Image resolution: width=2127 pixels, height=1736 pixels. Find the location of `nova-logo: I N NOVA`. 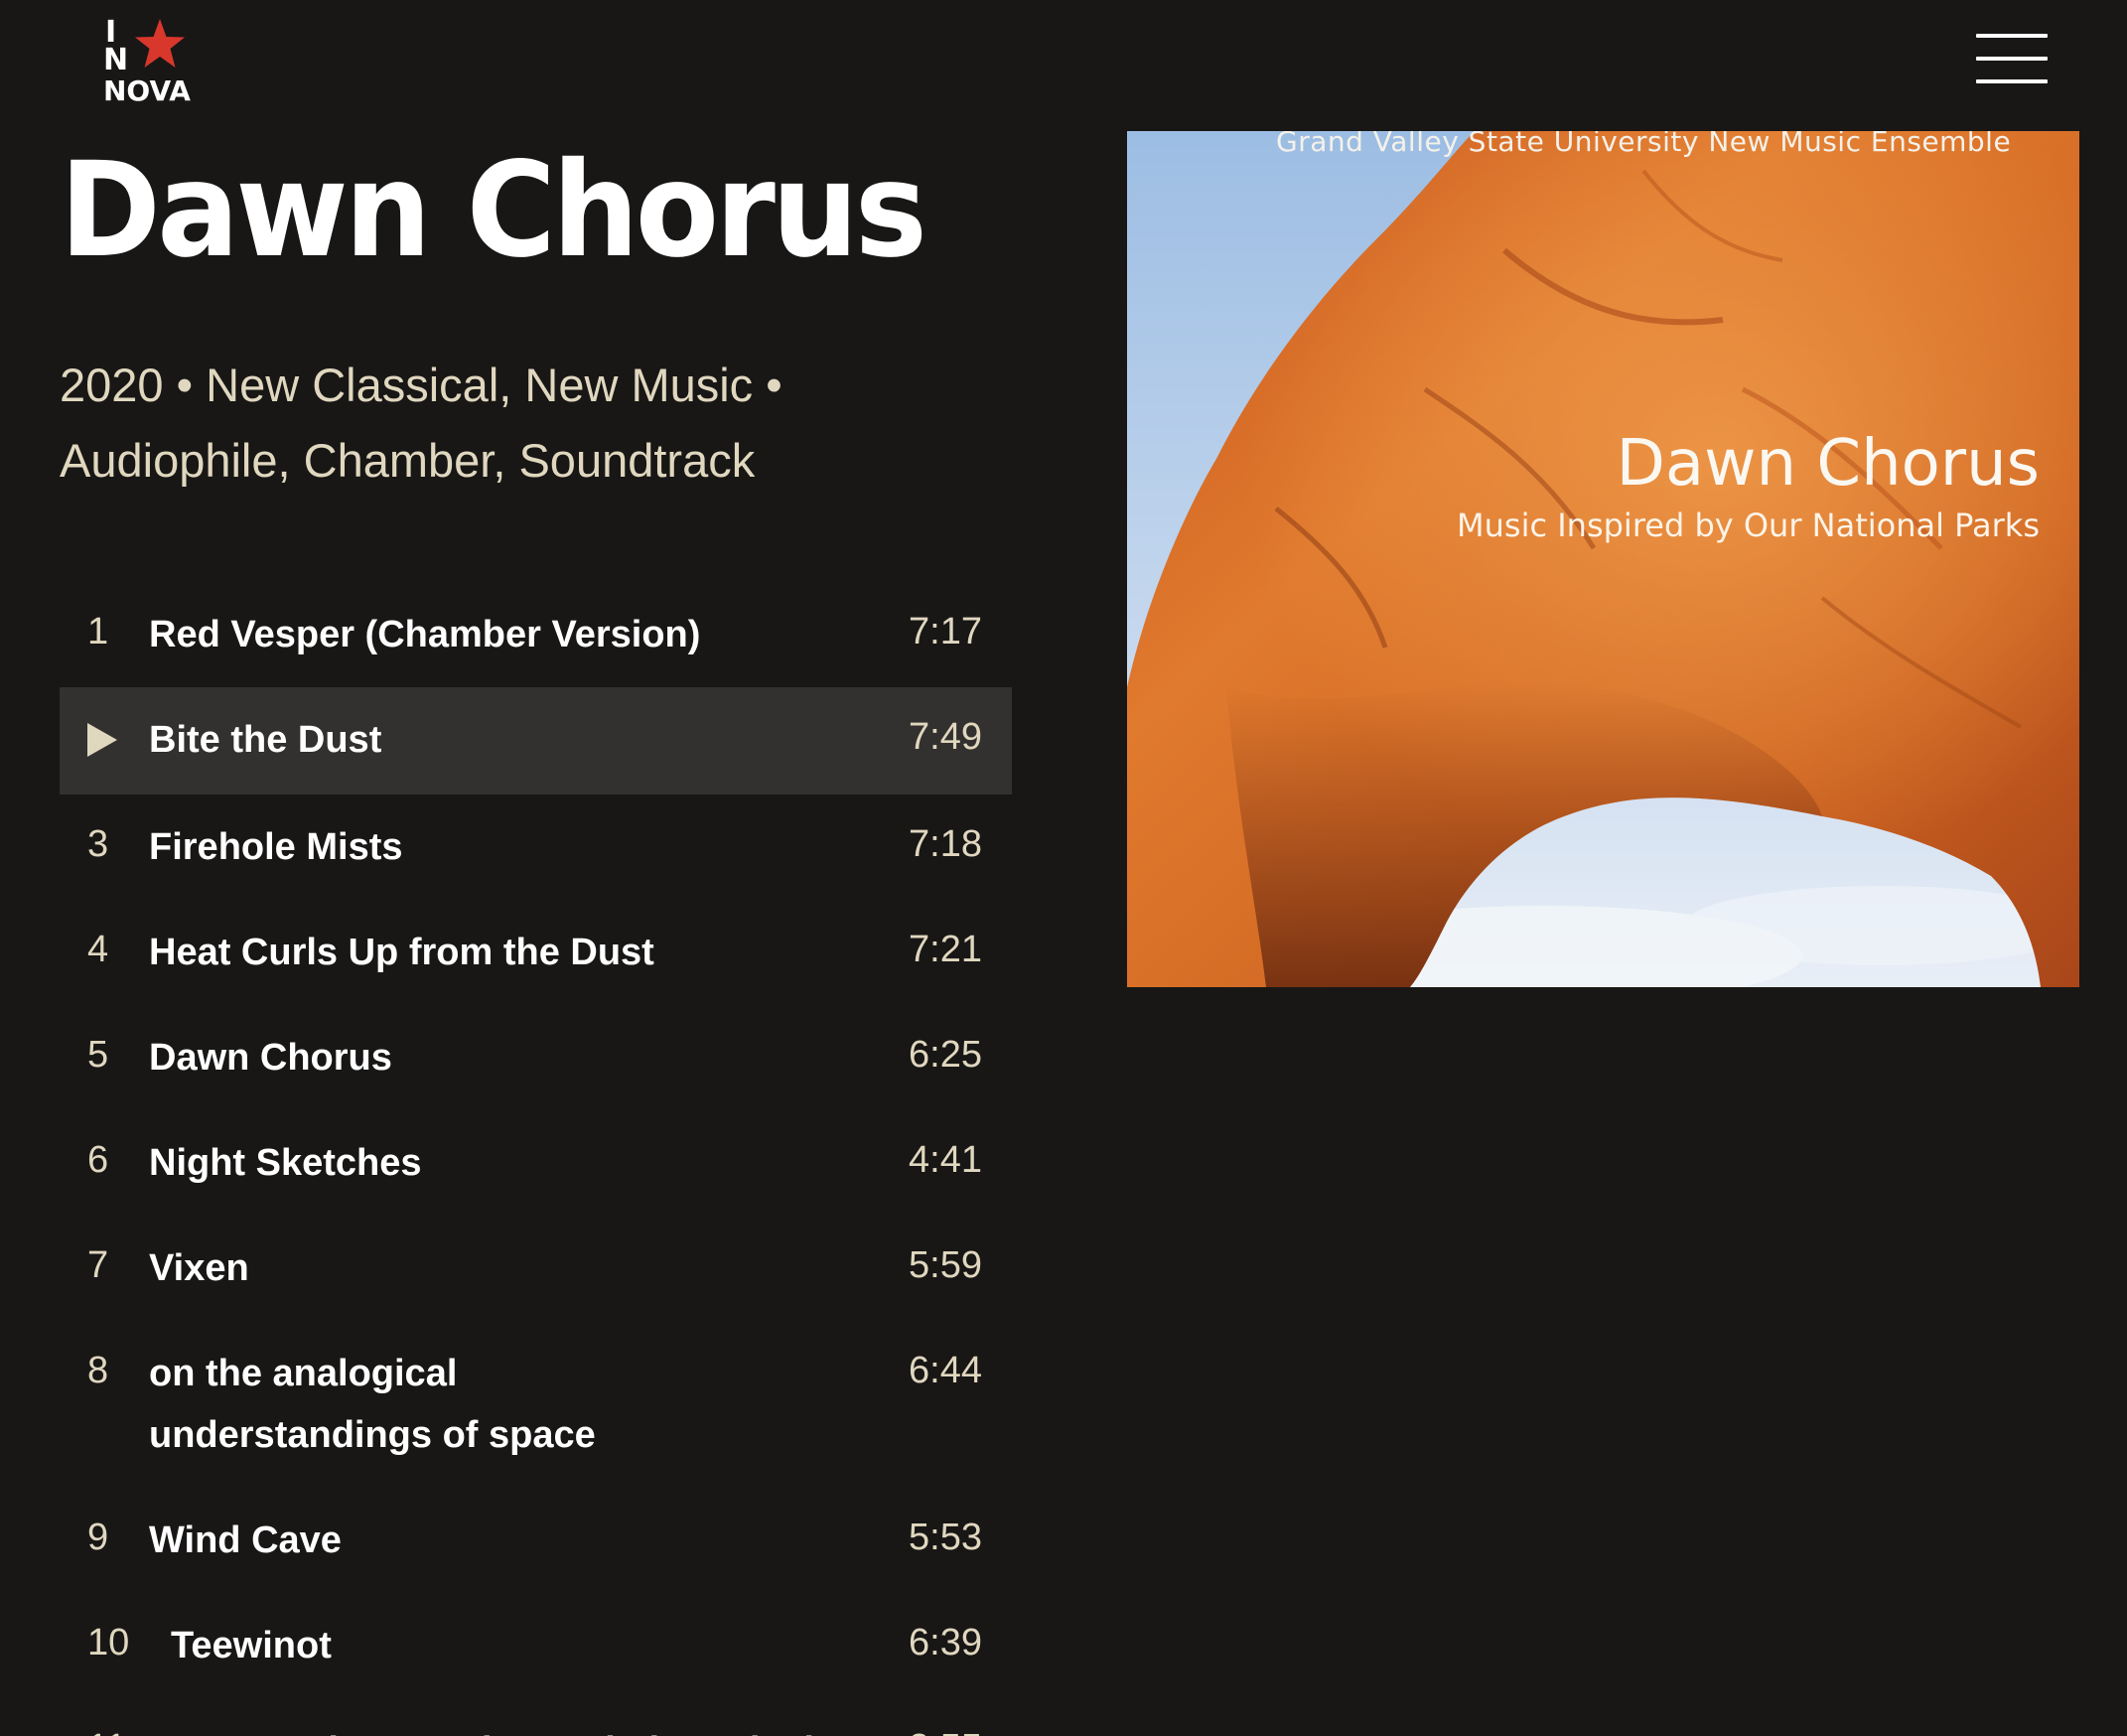

nova-logo: I N NOVA is located at coordinates (145, 61).